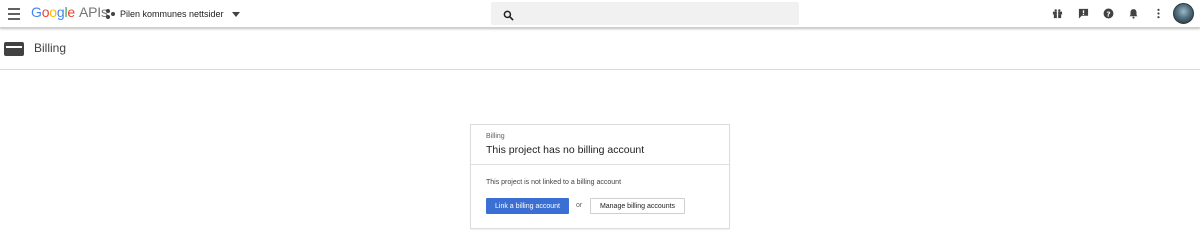  Describe the element at coordinates (527, 206) in the screenshot. I see `link-billing-account-button: Link a billing account` at that location.